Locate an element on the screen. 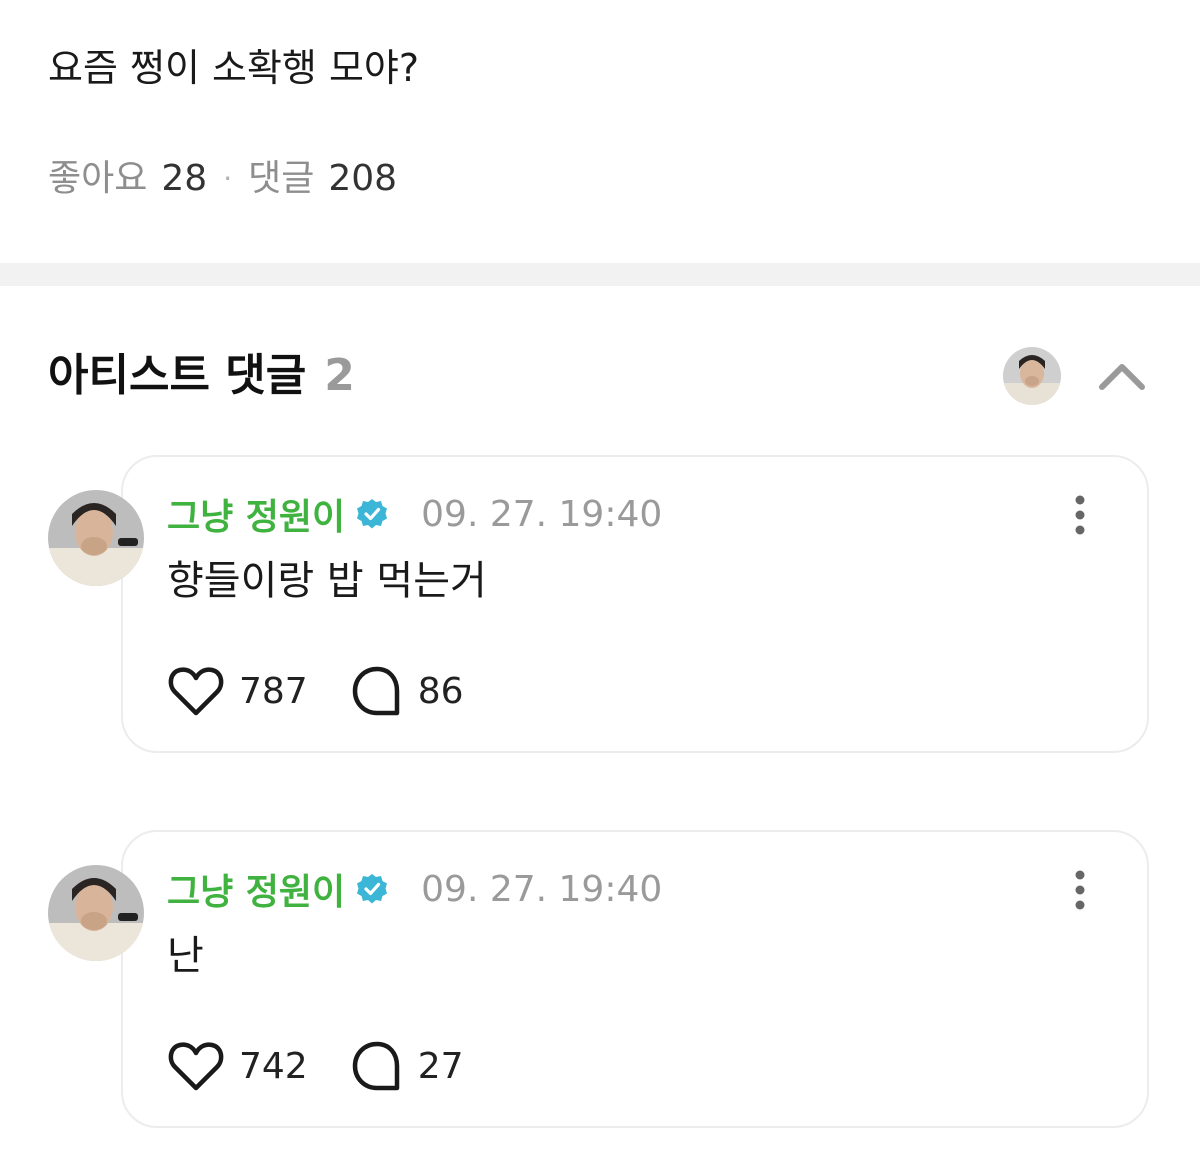 The width and height of the screenshot is (1200, 1168). section-divider is located at coordinates (600, 274).